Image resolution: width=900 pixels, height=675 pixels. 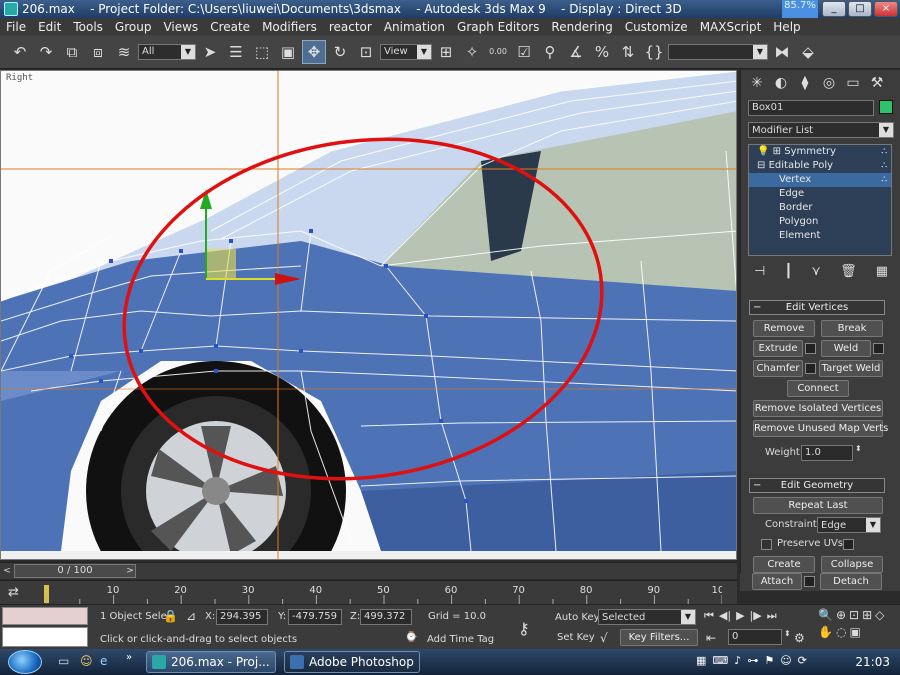 What do you see at coordinates (86, 661) in the screenshot?
I see `messenger-icon: ☺` at bounding box center [86, 661].